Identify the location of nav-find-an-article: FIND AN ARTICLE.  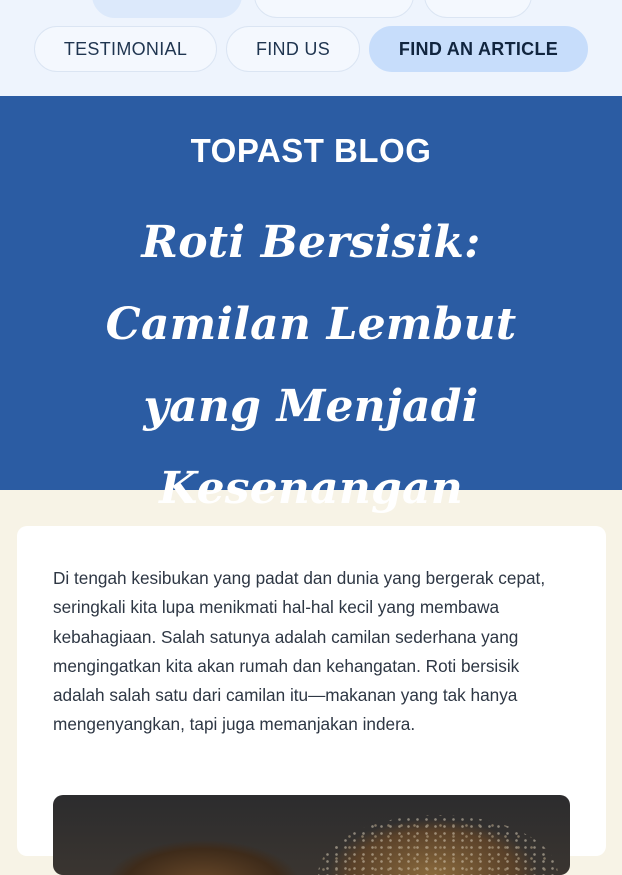
(478, 49).